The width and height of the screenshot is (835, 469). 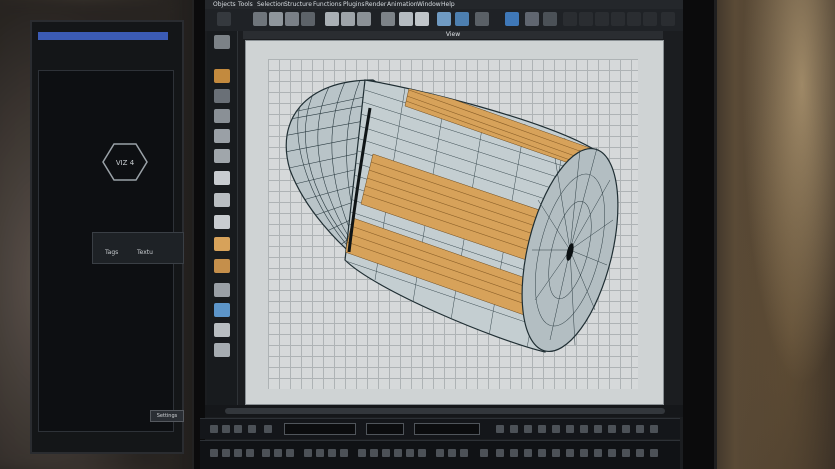 I want to click on edge-icon, so click(x=348, y=19).